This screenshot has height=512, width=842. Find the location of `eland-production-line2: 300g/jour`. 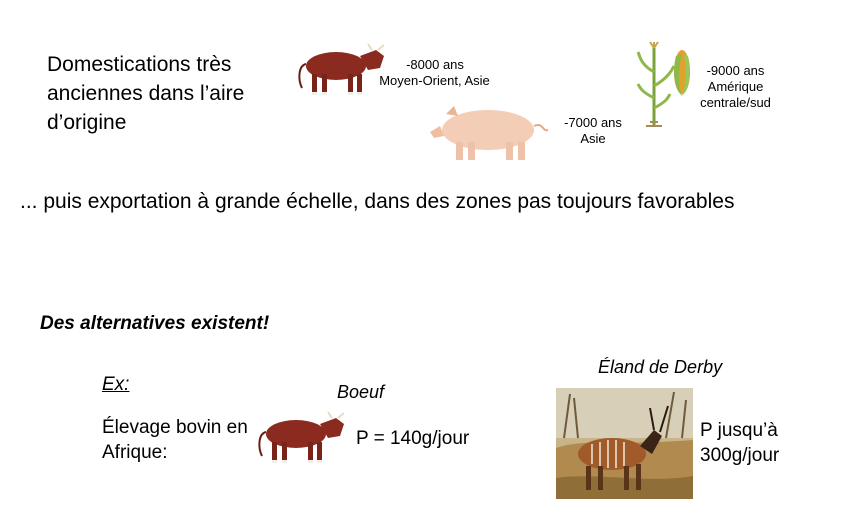

eland-production-line2: 300g/jour is located at coordinates (740, 455).